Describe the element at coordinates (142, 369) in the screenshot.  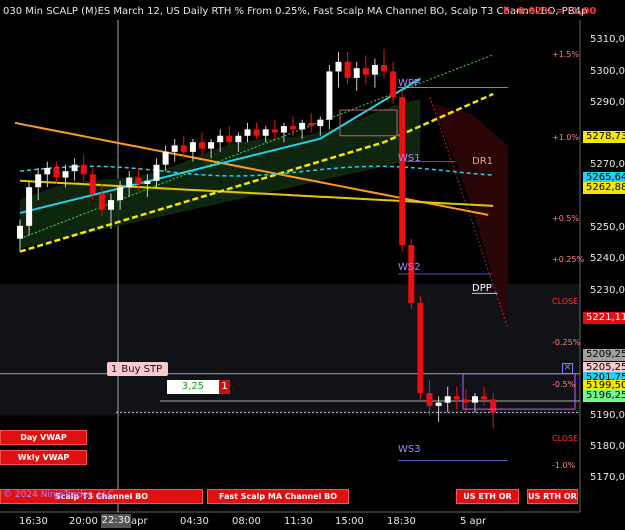
I see `order-label: Buy STP` at that location.